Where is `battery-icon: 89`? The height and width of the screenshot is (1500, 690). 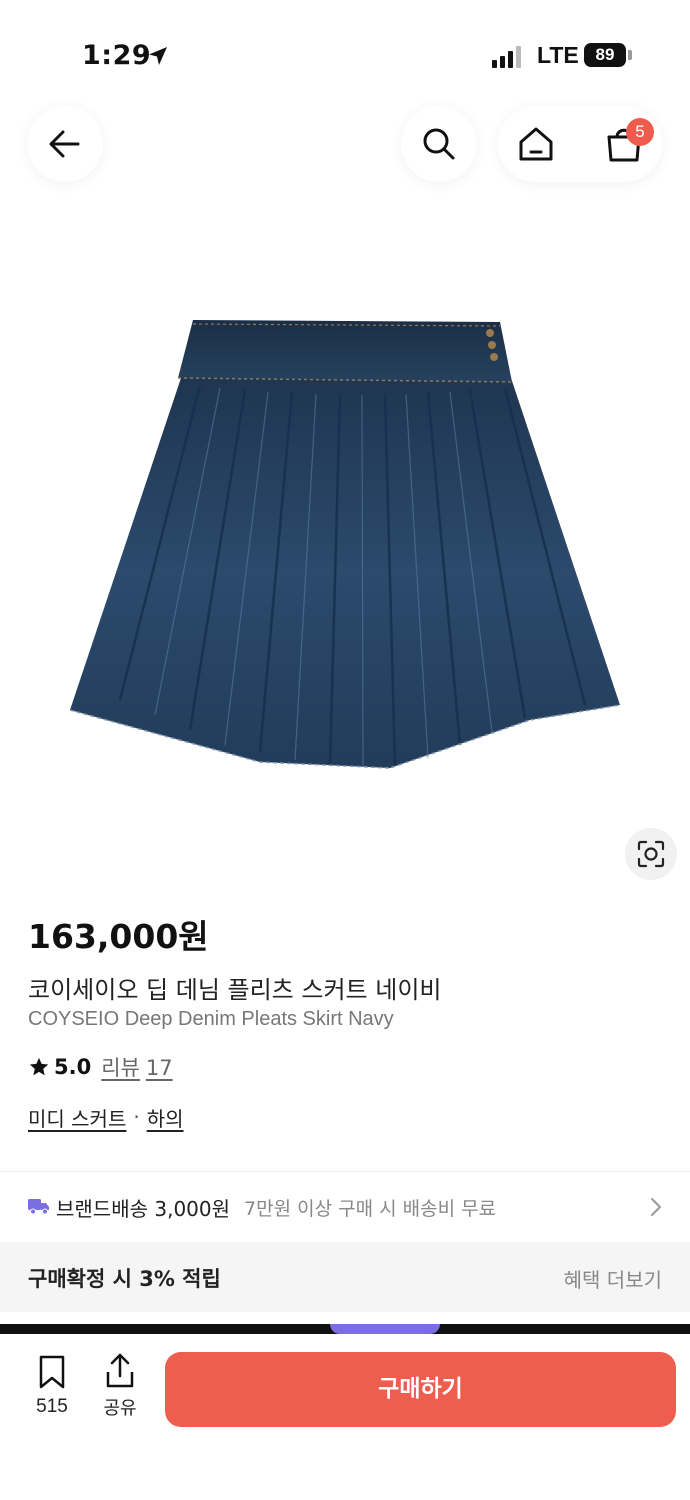 battery-icon: 89 is located at coordinates (605, 55).